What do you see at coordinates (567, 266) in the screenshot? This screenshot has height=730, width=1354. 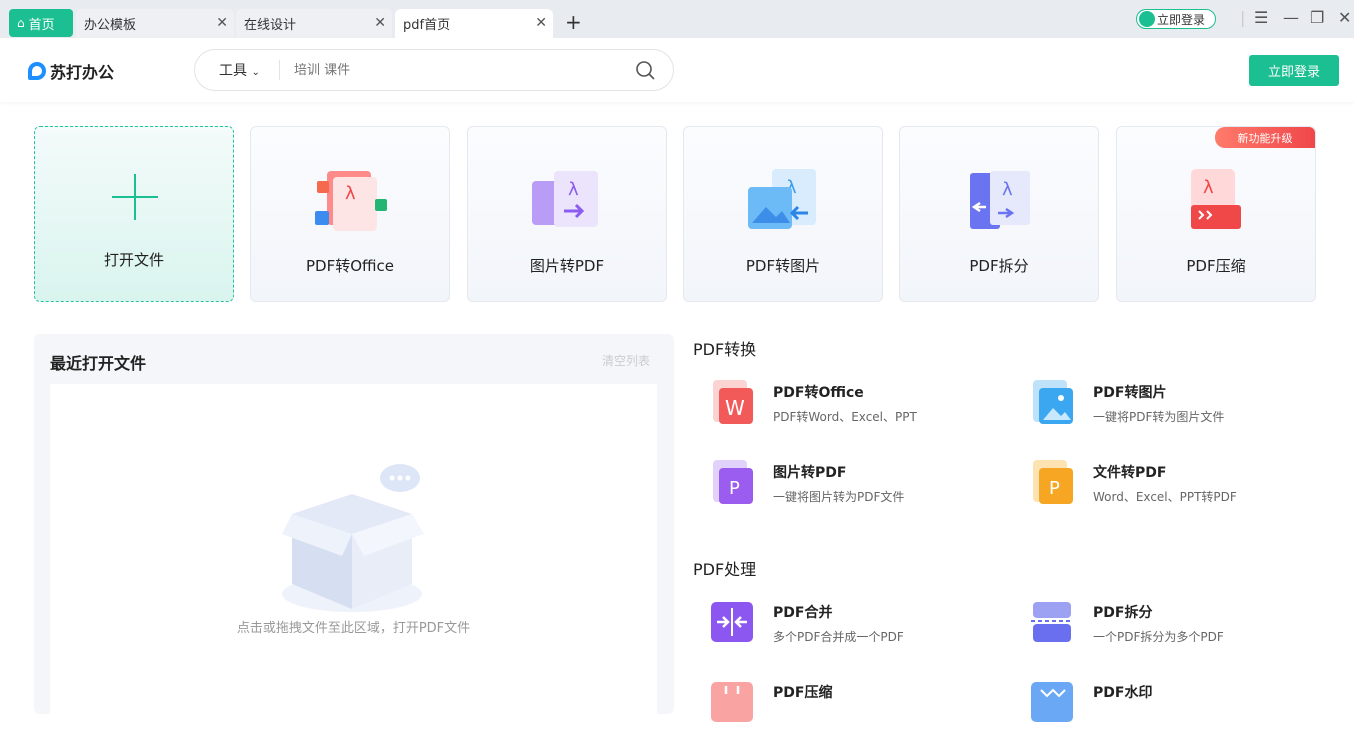 I see `card-label: 图片转PDF` at bounding box center [567, 266].